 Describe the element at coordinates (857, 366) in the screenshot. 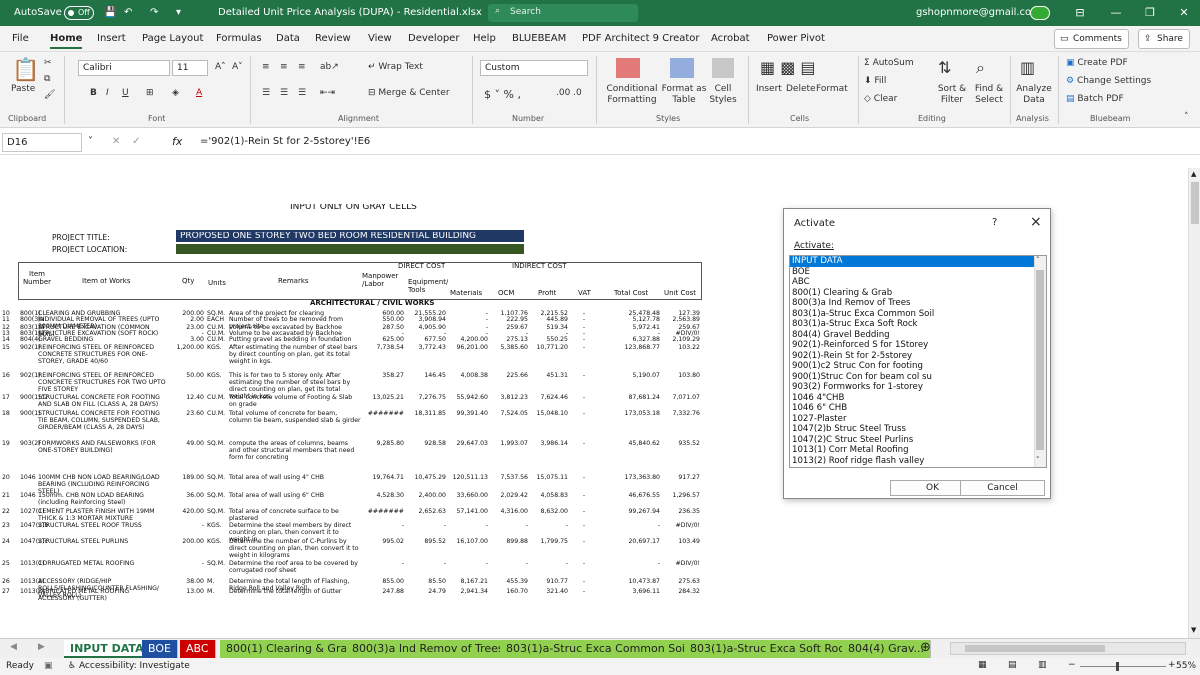

I see `sheet-list-item: 900(1)c2 Struc Con for footing` at that location.